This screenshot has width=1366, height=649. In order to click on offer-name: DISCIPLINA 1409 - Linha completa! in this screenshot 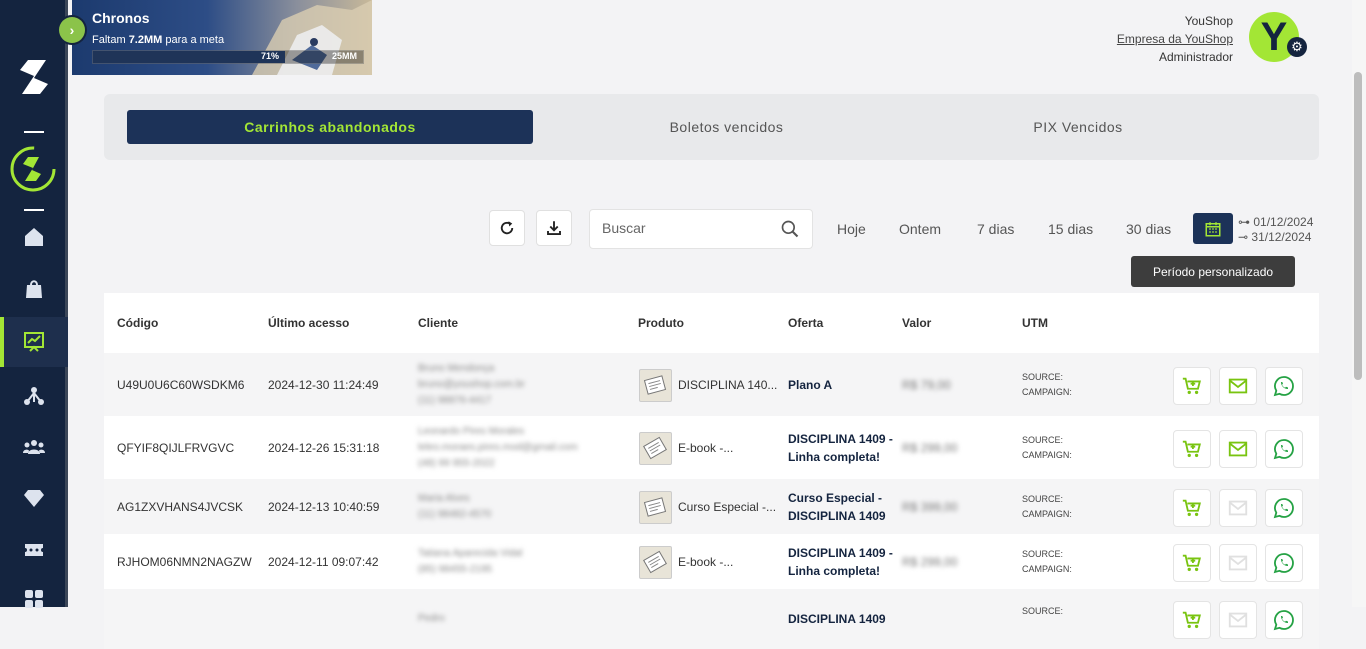, I will do `click(840, 562)`.